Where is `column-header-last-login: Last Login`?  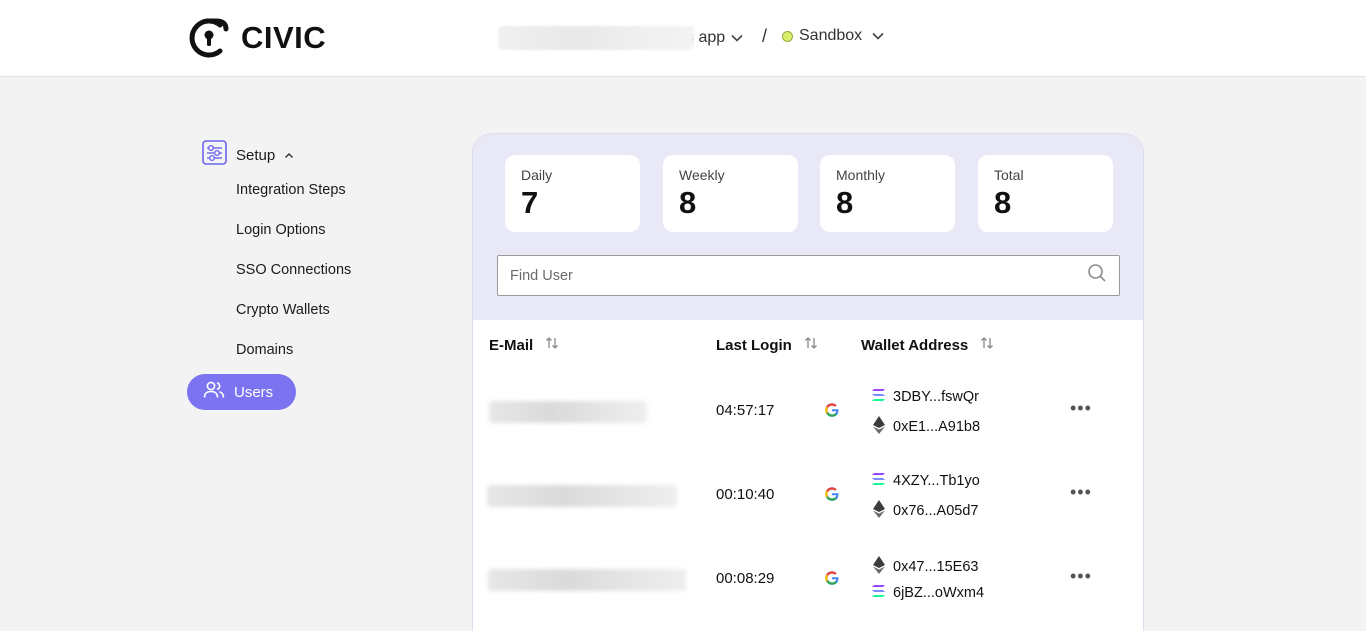 column-header-last-login: Last Login is located at coordinates (767, 345).